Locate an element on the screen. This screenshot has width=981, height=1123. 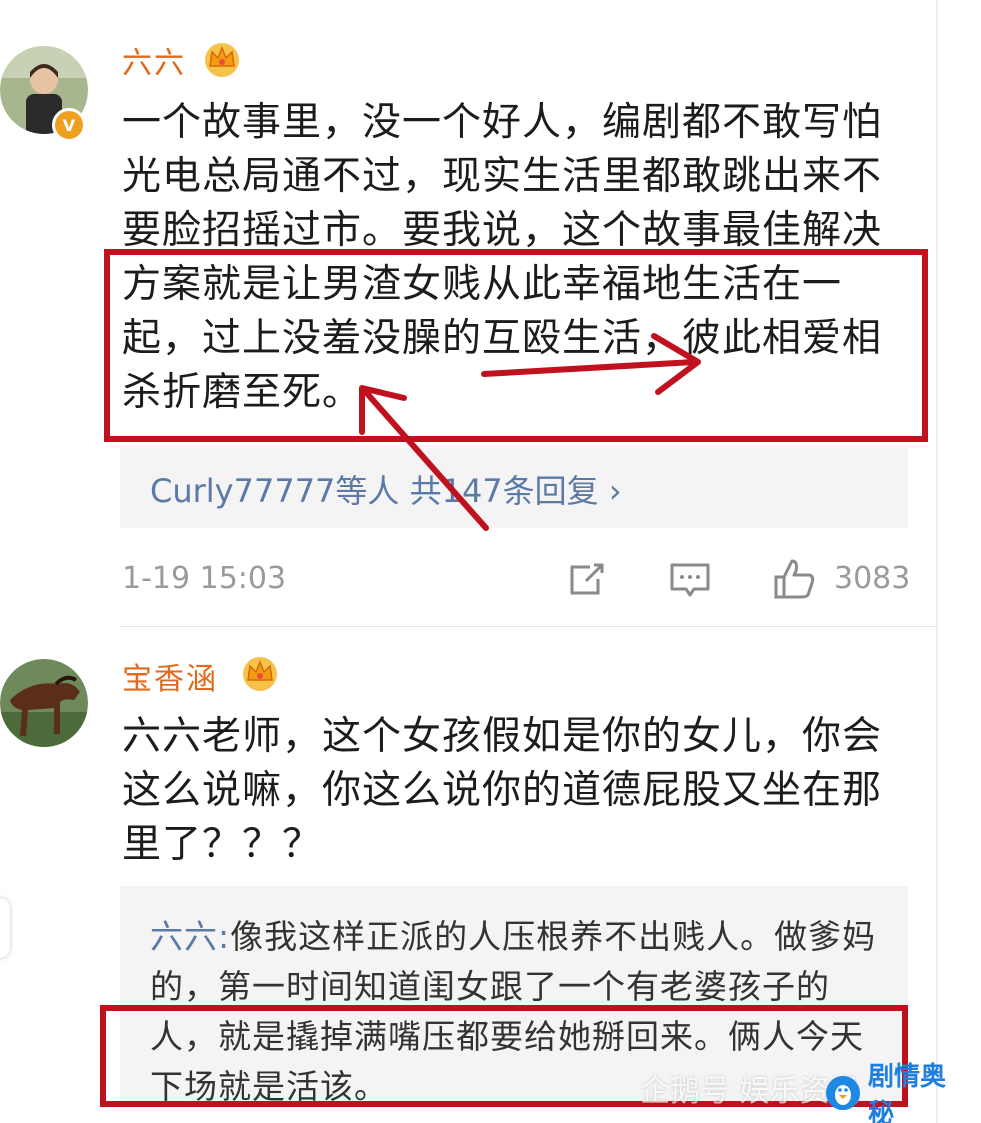
comment-username: 六六 is located at coordinates (154, 60).